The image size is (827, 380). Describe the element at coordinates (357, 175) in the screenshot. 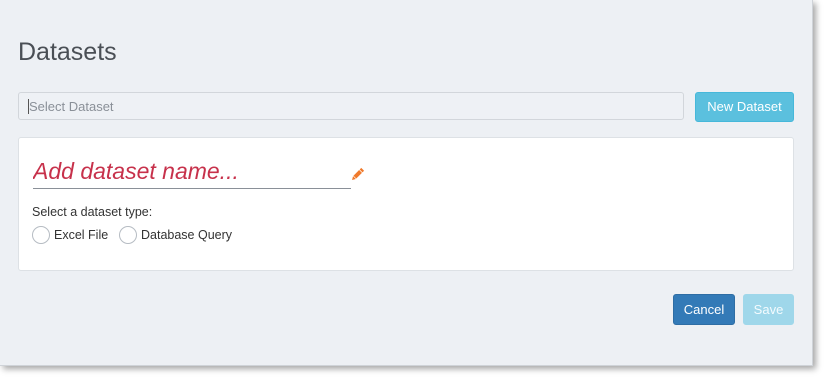

I see `pencil-icon` at that location.